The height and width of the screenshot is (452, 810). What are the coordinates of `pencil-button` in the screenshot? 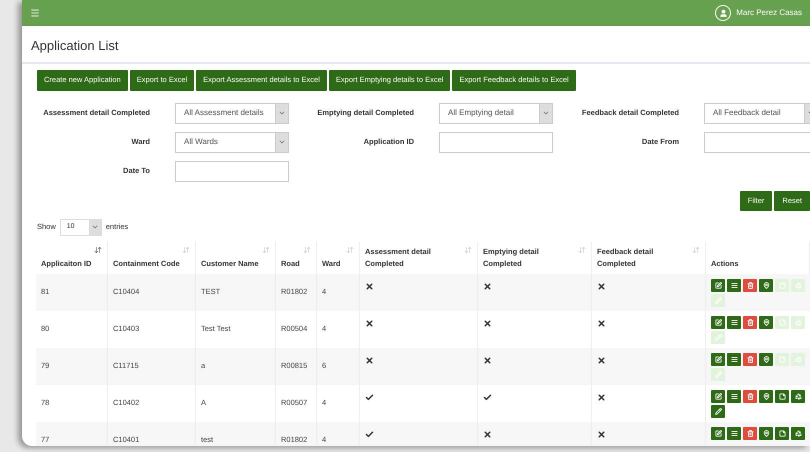 It's located at (718, 411).